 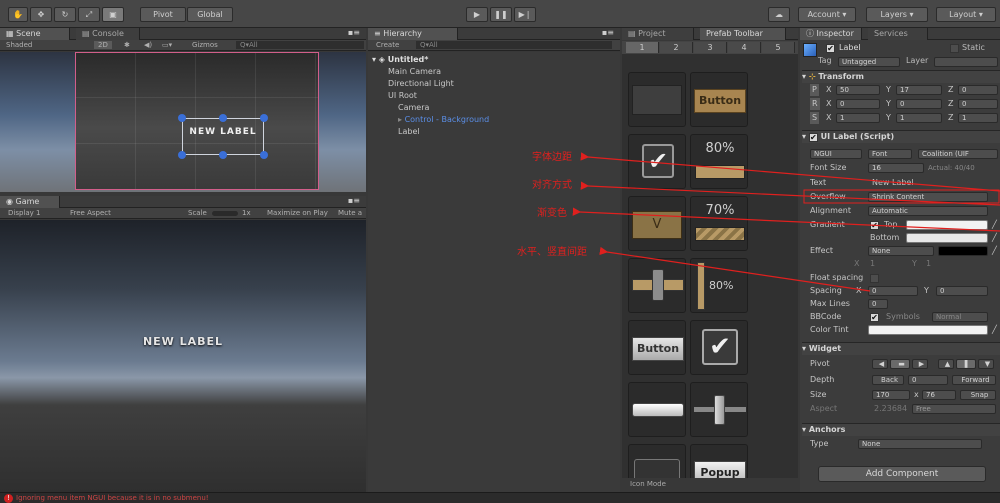 I want to click on annotation-font-margin: 字体边距, so click(x=552, y=157).